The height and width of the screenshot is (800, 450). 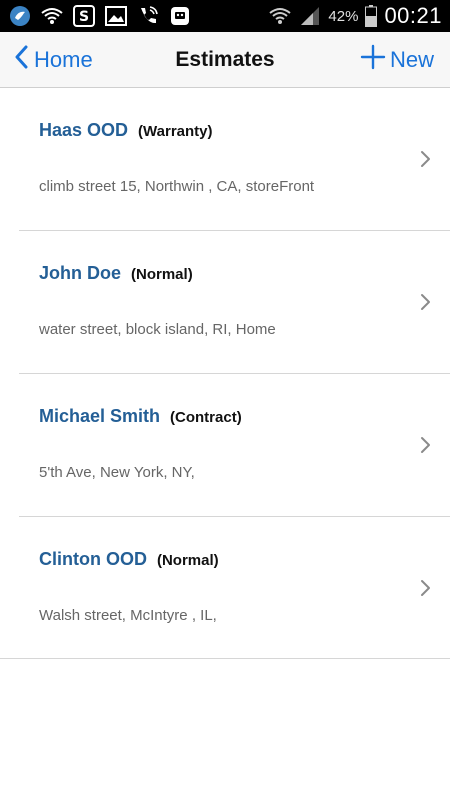 I want to click on customer-name: Clinton OOD, so click(x=93, y=559).